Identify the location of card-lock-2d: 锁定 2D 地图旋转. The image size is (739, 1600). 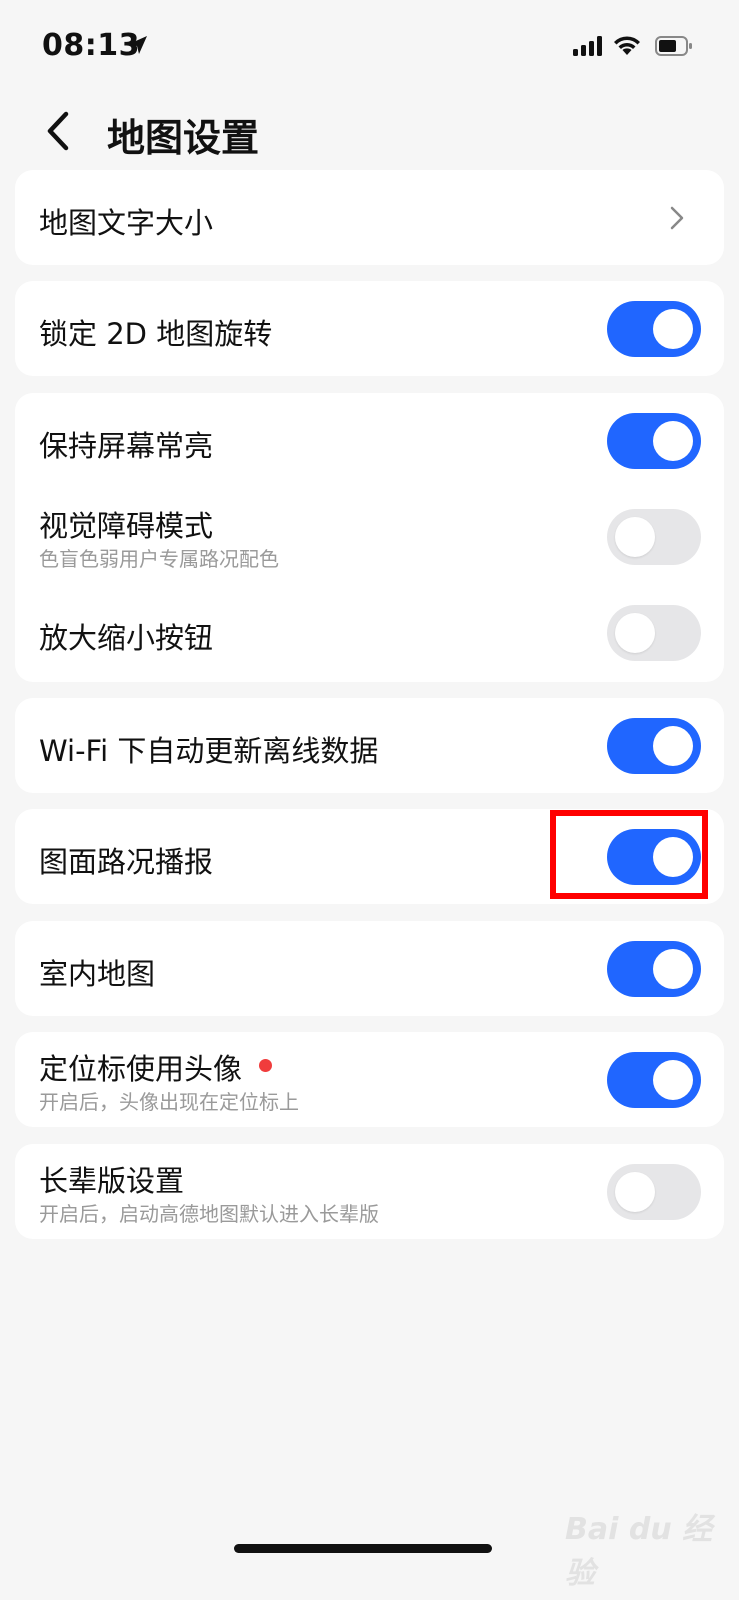
(369, 328).